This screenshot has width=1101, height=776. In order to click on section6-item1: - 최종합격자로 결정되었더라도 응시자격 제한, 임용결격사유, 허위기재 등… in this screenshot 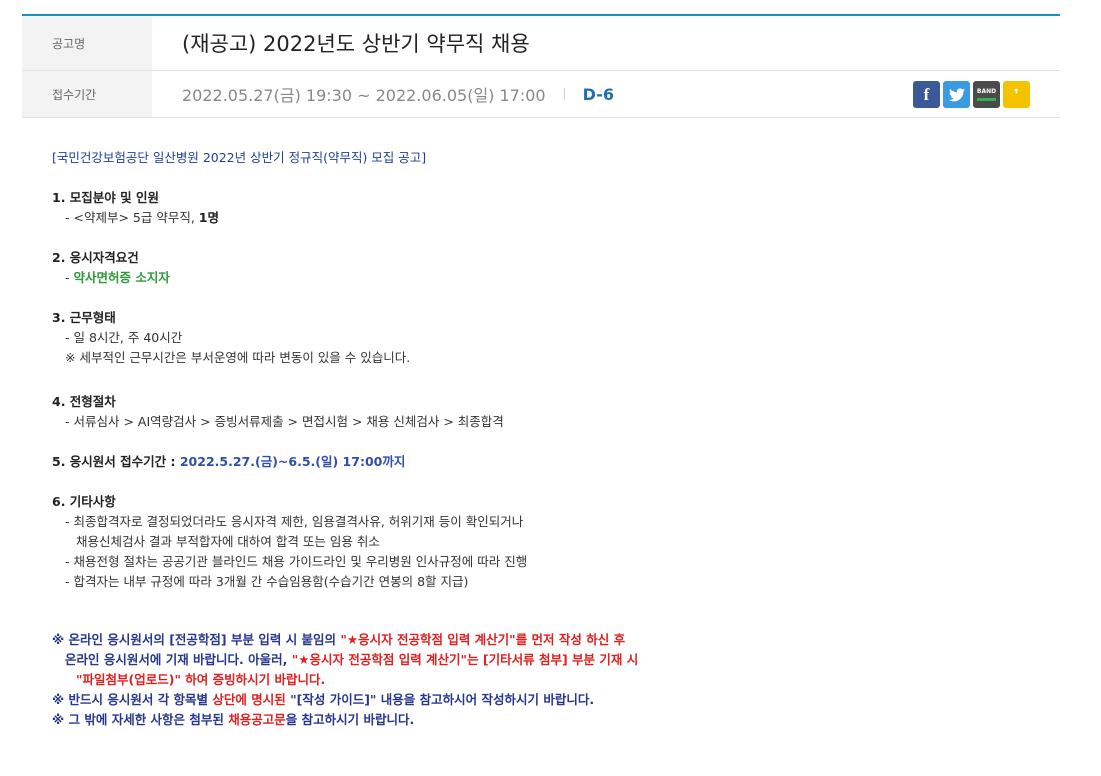, I will do `click(294, 521)`.